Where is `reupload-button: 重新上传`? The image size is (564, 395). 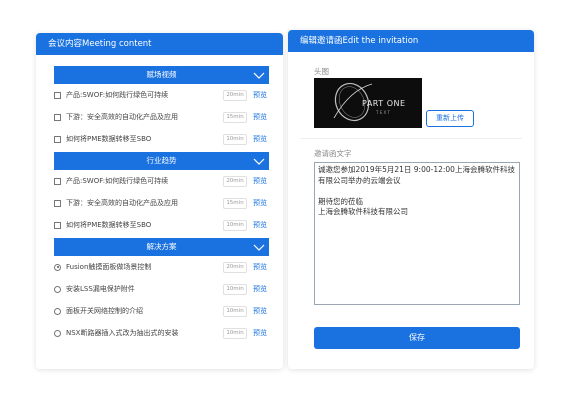 reupload-button: 重新上传 is located at coordinates (450, 118).